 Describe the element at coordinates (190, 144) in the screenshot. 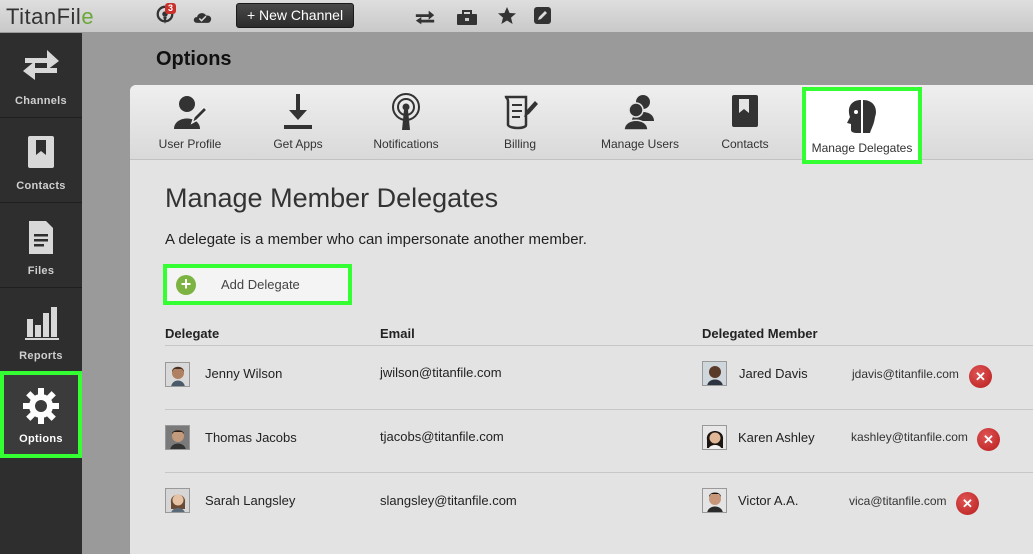

I see `tab-label: User Profile` at that location.